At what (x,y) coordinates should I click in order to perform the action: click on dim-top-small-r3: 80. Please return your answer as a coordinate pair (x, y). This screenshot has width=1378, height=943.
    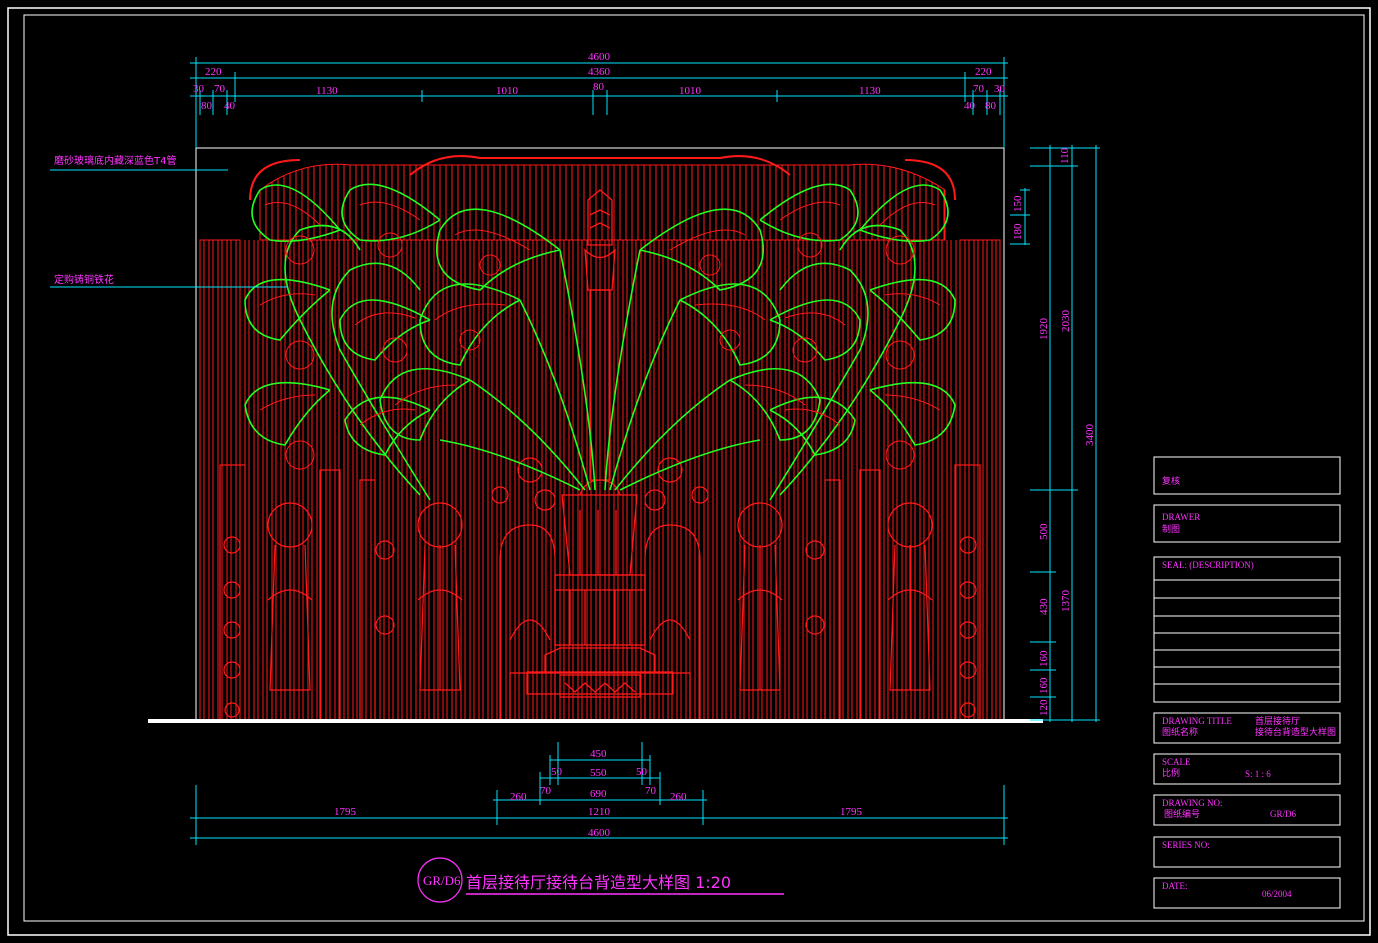
    Looking at the image, I should click on (991, 106).